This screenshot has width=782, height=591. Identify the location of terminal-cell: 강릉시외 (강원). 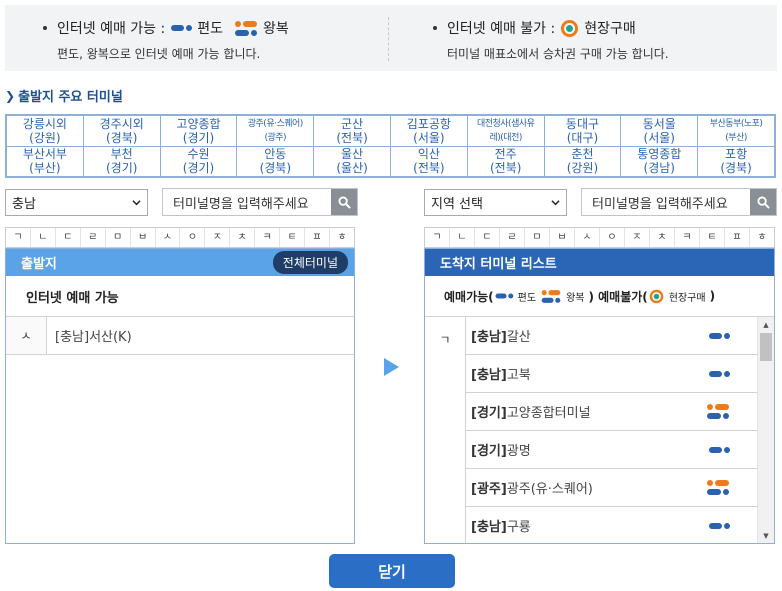
(45, 131).